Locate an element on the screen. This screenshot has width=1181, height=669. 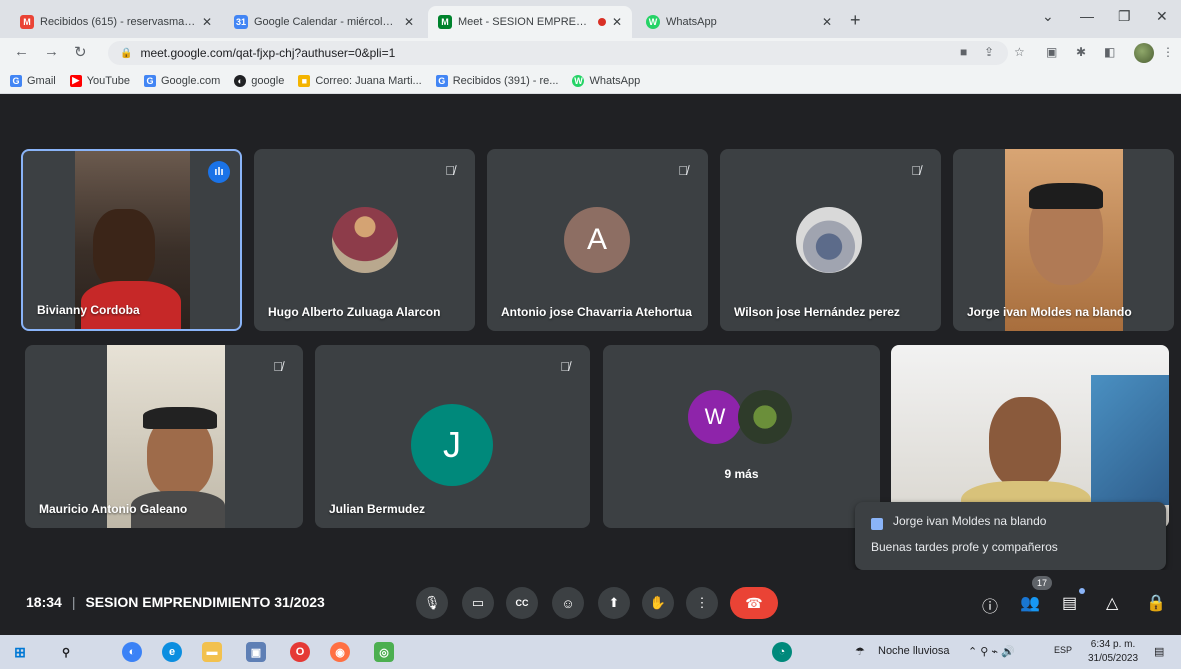
meeting-details-icon: ⓘ is located at coordinates (990, 605).